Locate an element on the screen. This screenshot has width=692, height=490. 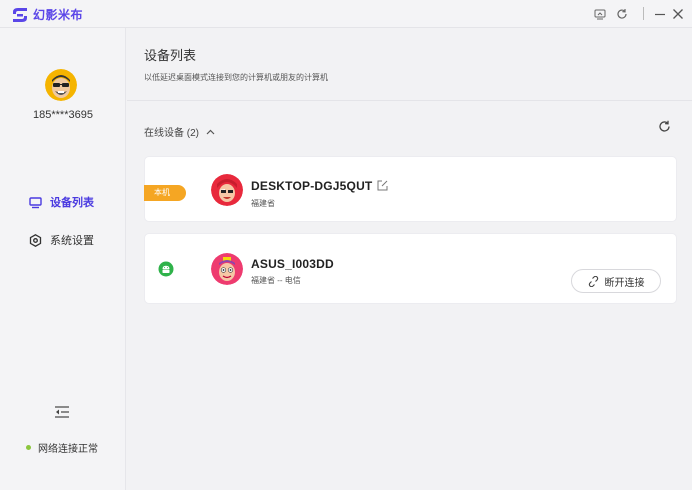
network-status-text: 网络连接正常 is located at coordinates (68, 449).